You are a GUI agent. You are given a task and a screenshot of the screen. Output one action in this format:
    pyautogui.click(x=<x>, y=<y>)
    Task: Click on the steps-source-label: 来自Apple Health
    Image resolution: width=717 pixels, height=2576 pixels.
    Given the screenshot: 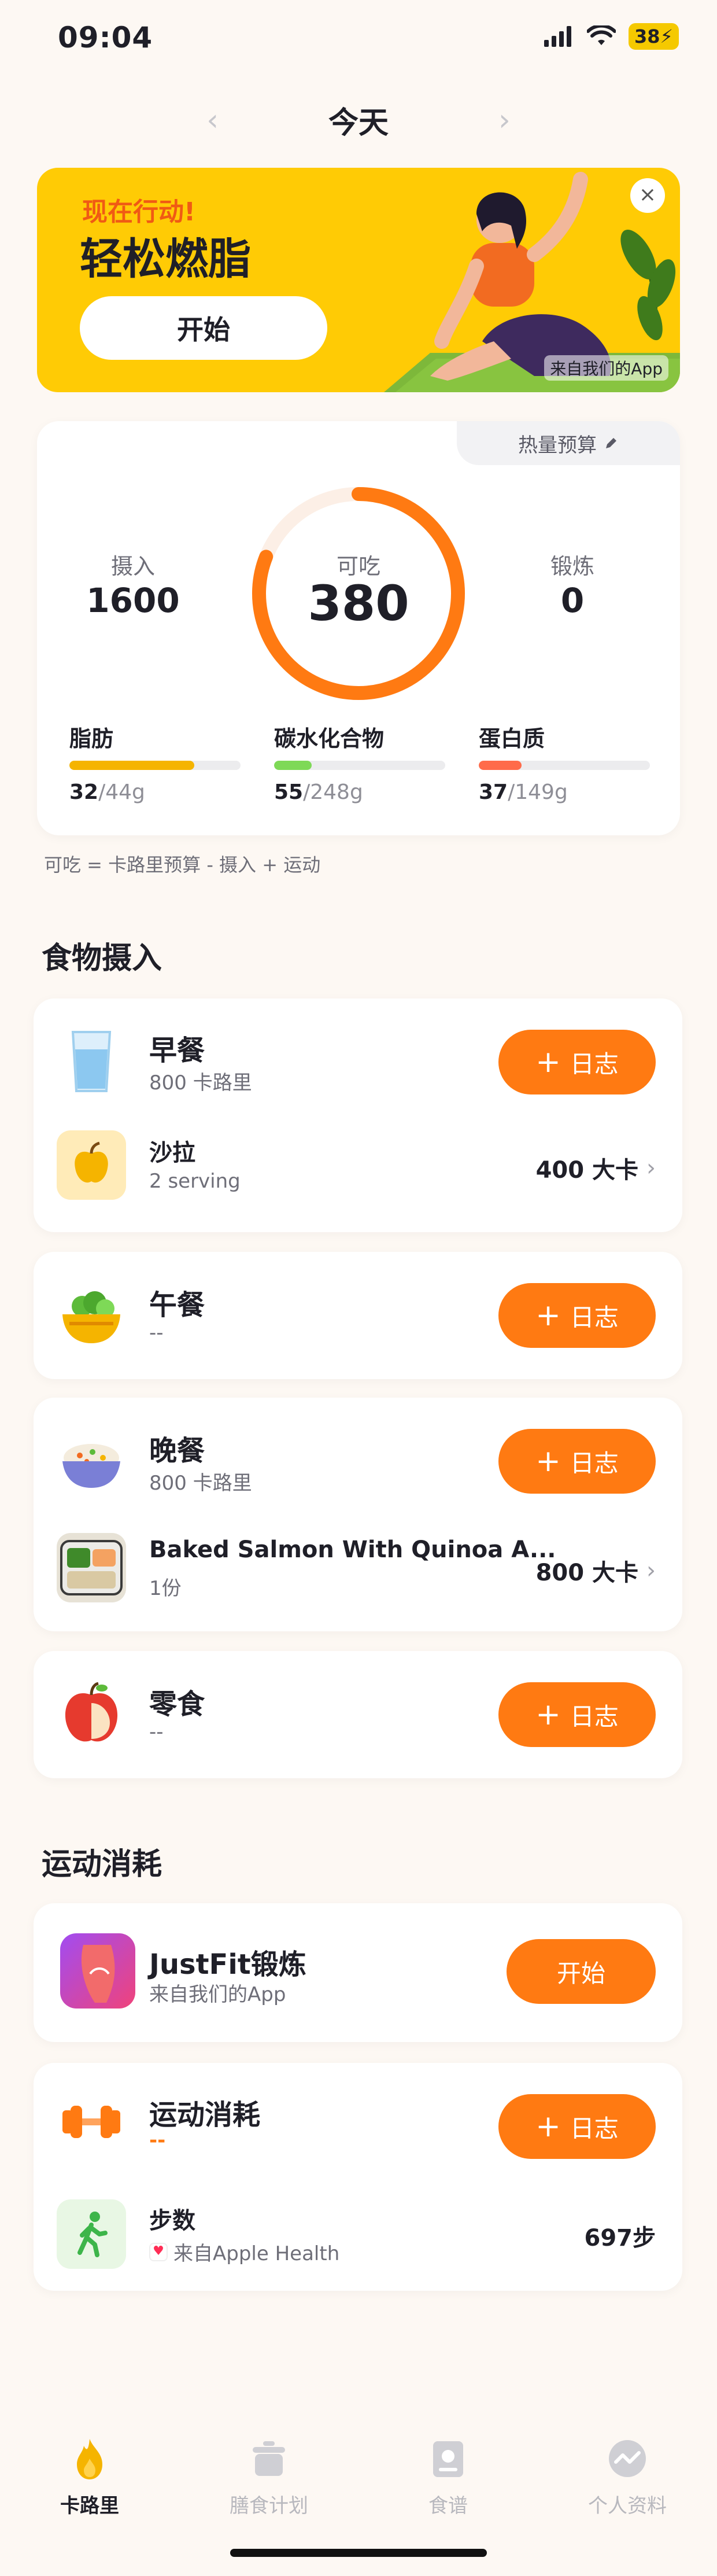 What is the action you would take?
    pyautogui.click(x=256, y=2253)
    